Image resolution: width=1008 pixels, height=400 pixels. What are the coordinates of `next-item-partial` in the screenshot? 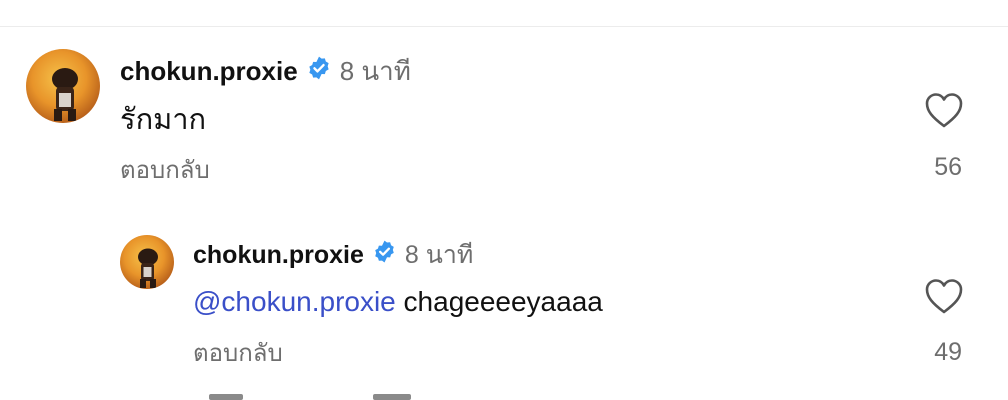 It's located at (310, 397).